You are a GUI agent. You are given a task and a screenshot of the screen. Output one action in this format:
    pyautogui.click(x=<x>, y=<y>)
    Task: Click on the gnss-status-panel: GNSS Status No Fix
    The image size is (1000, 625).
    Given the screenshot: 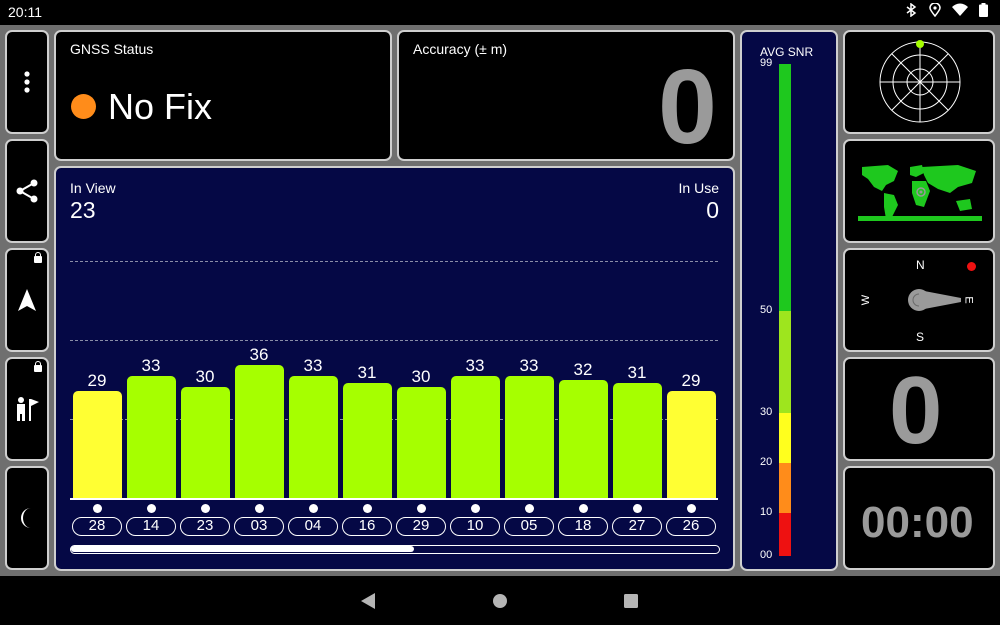 What is the action you would take?
    pyautogui.click(x=223, y=95)
    